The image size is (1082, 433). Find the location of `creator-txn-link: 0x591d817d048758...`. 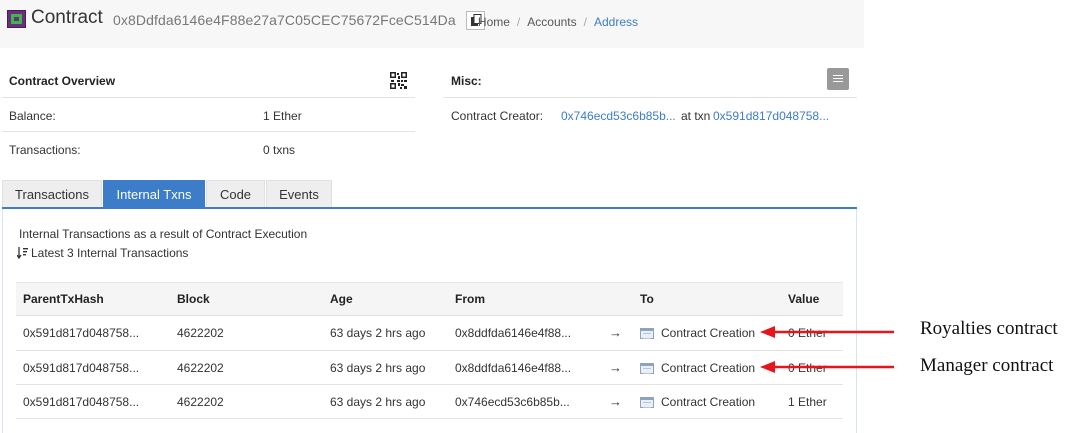

creator-txn-link: 0x591d817d048758... is located at coordinates (771, 116).